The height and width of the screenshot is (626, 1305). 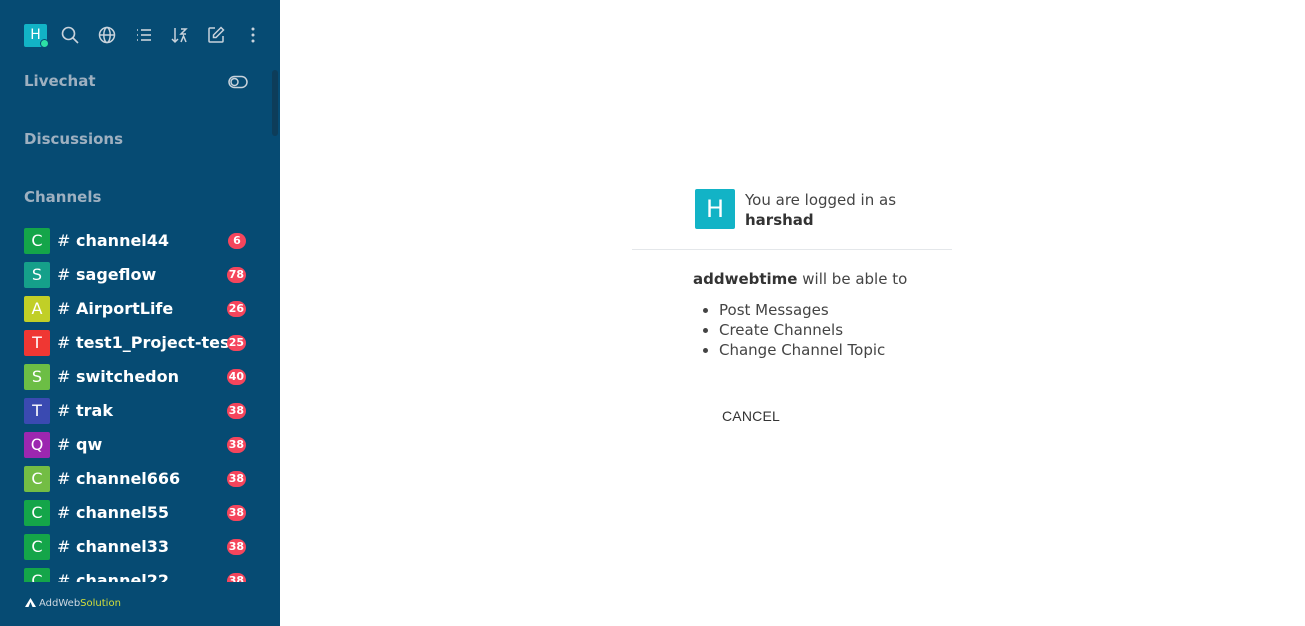 I want to click on channel-item: C # channel55 38, so click(x=139, y=516).